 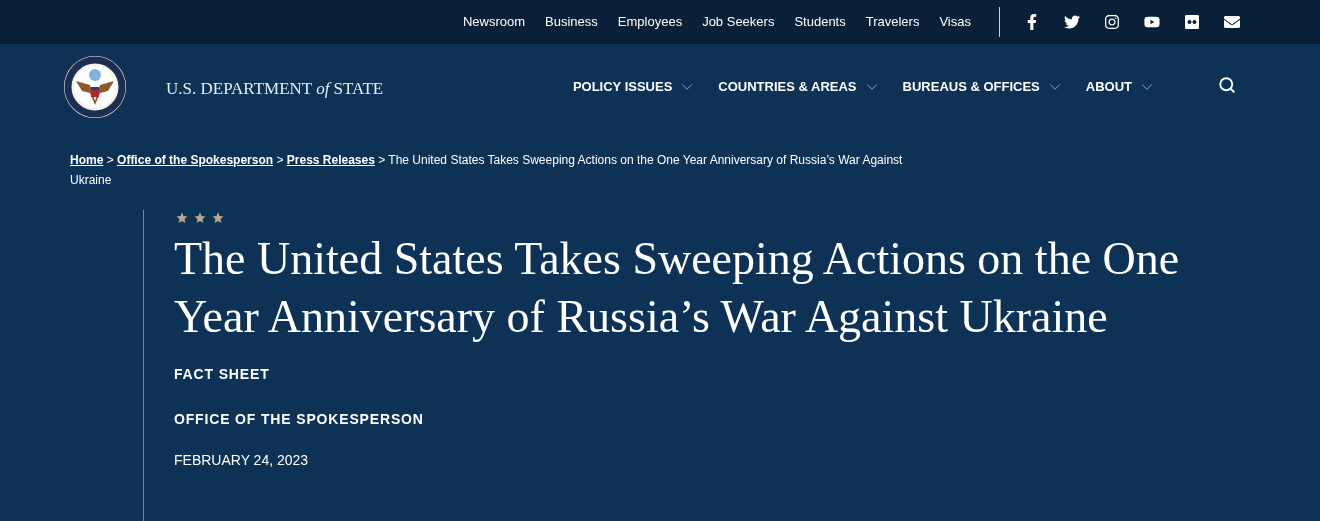 I want to click on utility-link: Job Seekers, so click(x=738, y=22).